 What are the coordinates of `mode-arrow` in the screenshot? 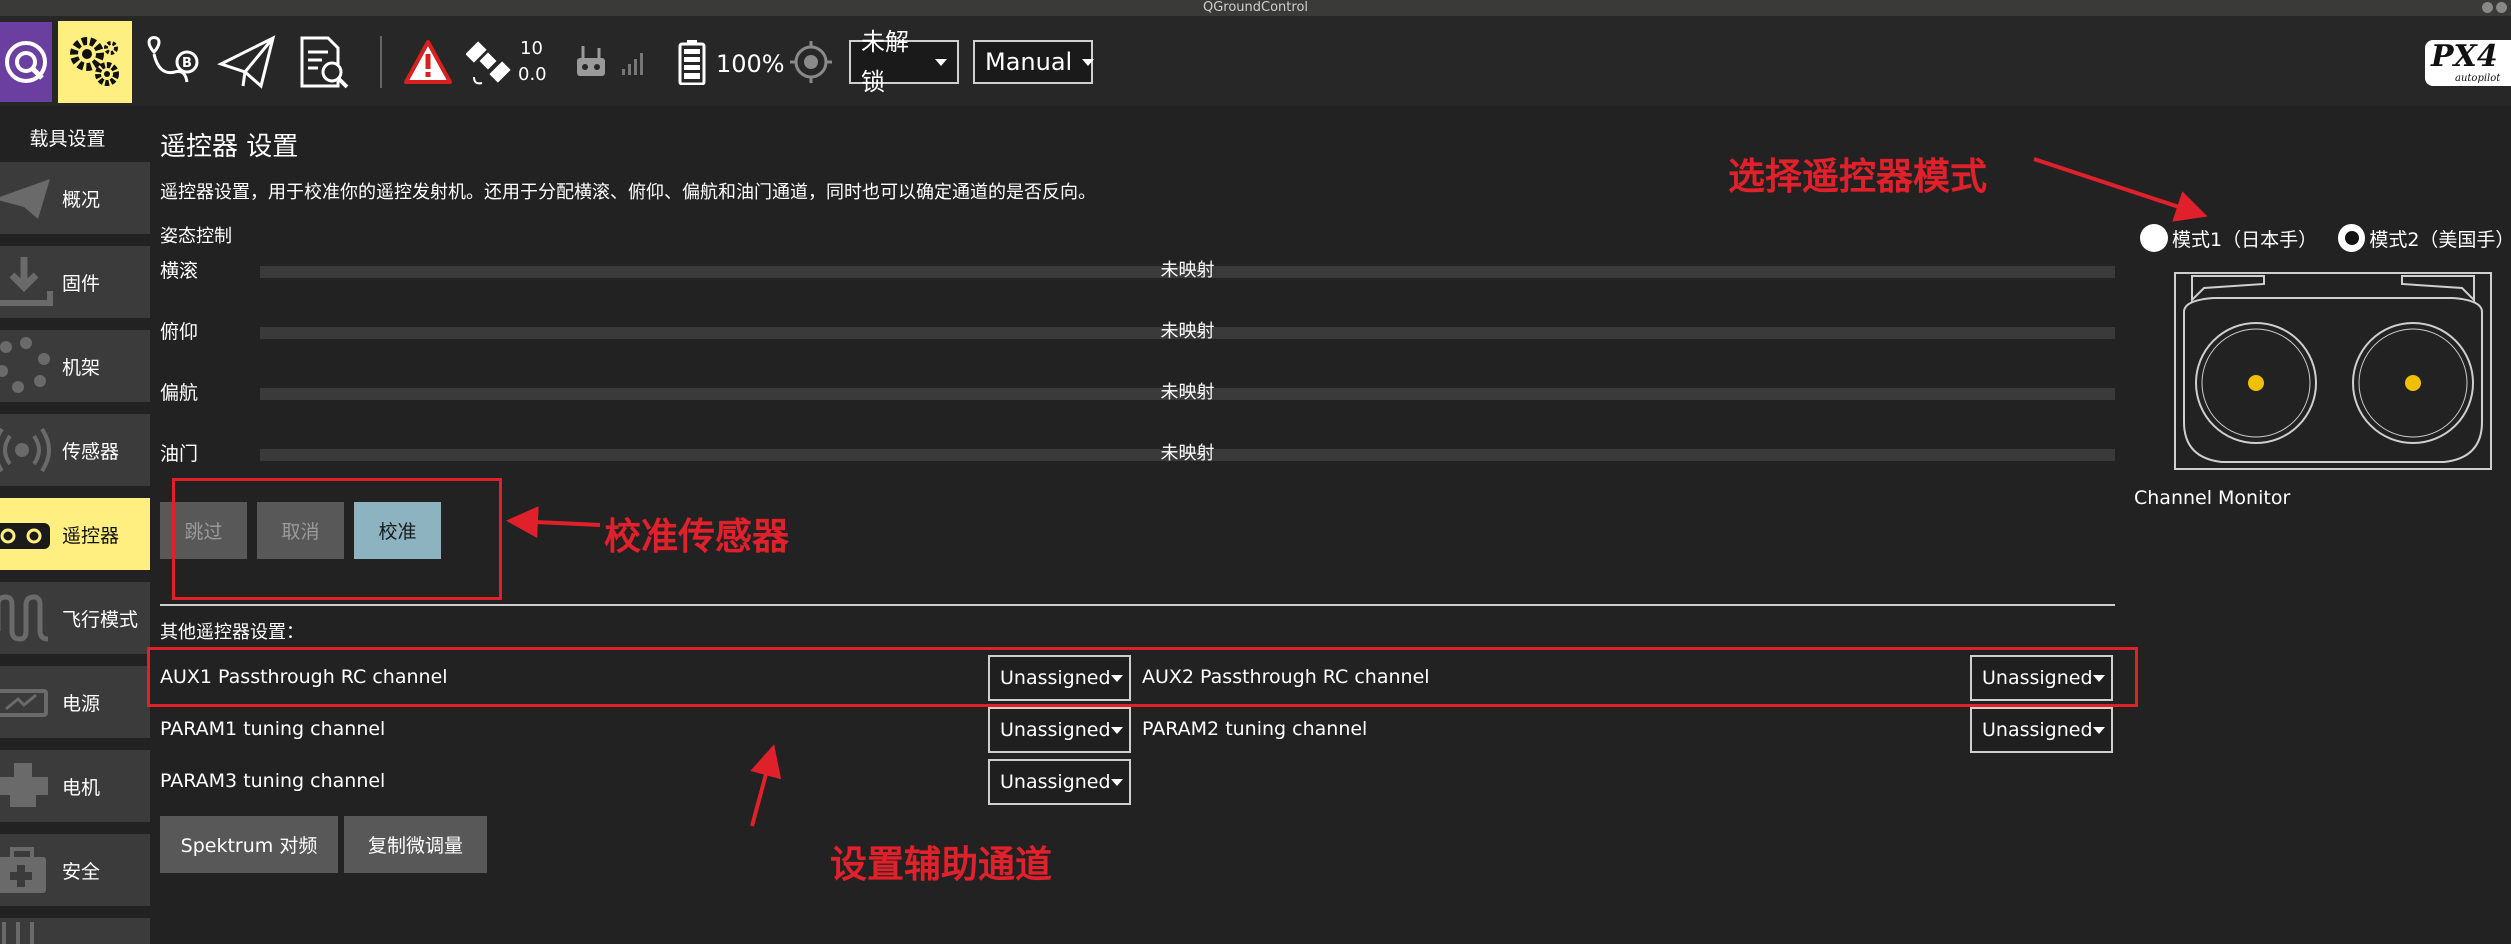 It's located at (2120, 189).